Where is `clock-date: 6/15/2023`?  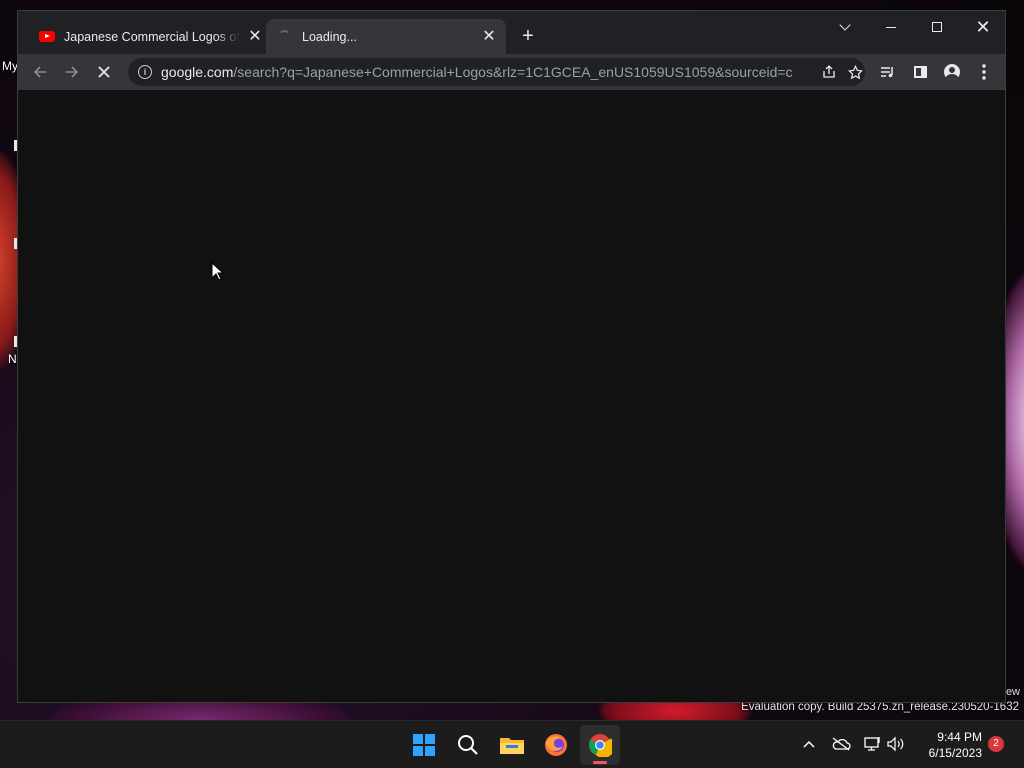
clock-date: 6/15/2023 is located at coordinates (955, 753).